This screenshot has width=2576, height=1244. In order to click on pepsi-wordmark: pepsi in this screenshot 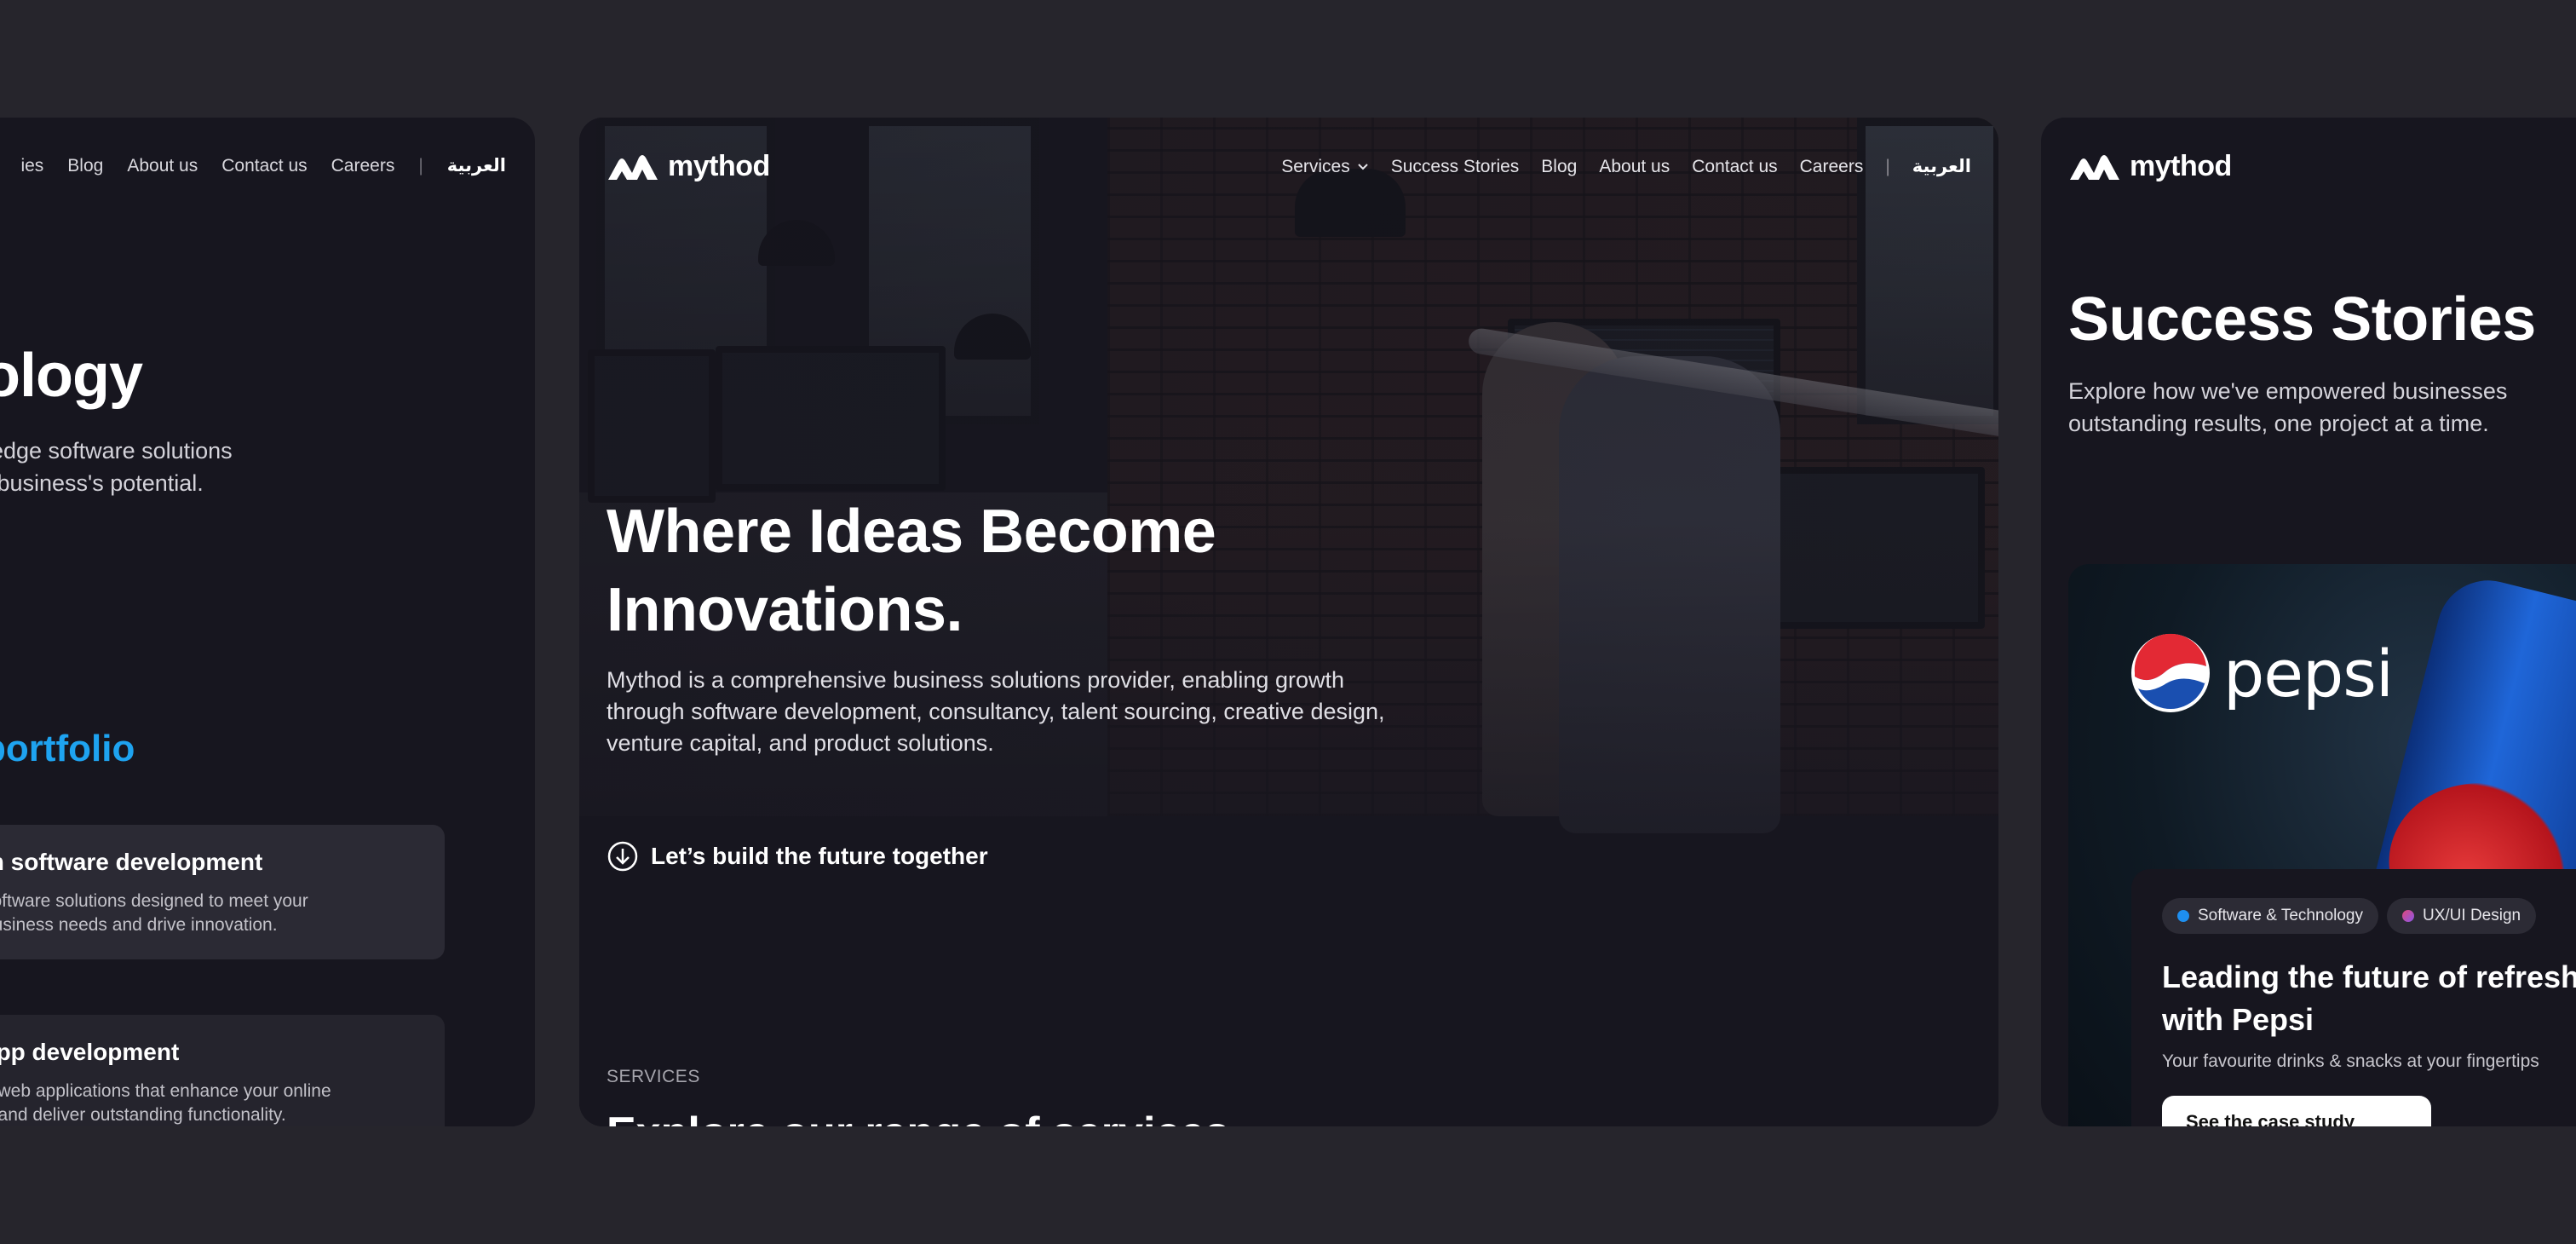, I will do `click(2309, 673)`.